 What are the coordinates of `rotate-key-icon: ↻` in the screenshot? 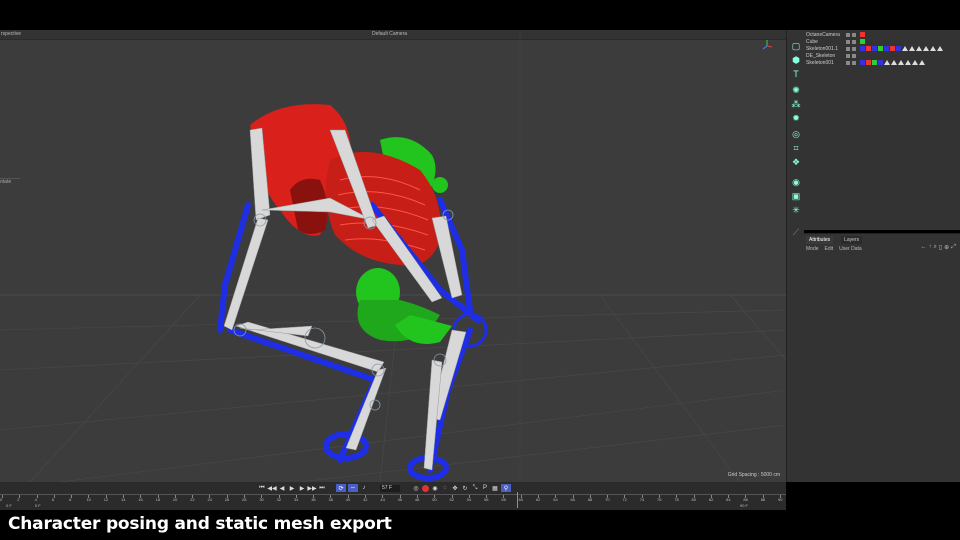 It's located at (465, 488).